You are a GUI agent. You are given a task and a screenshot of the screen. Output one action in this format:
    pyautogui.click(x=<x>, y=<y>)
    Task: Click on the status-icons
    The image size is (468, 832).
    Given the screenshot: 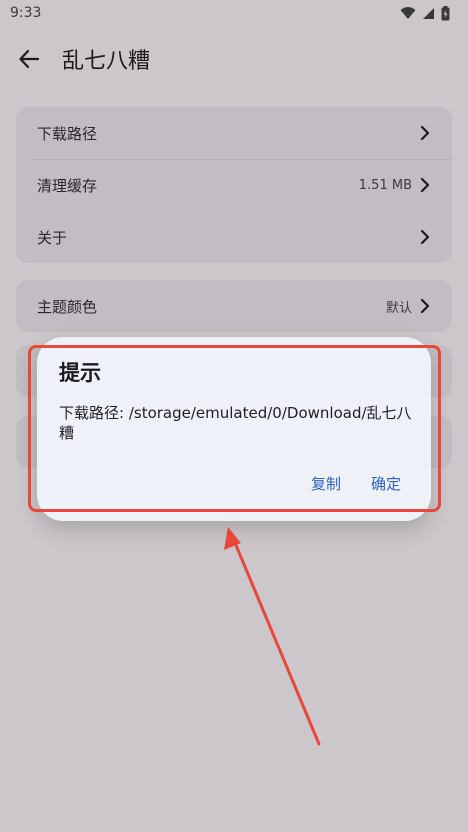 What is the action you would take?
    pyautogui.click(x=425, y=13)
    